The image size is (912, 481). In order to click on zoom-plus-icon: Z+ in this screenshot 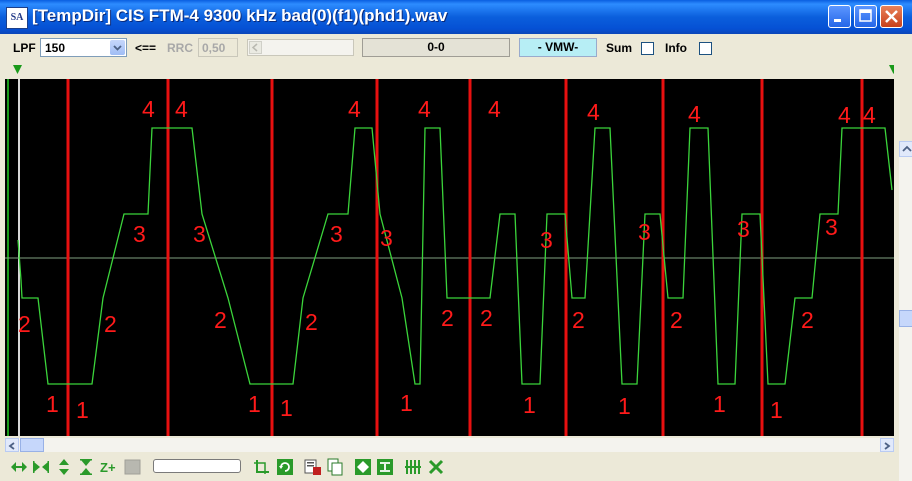, I will do `click(109, 467)`.